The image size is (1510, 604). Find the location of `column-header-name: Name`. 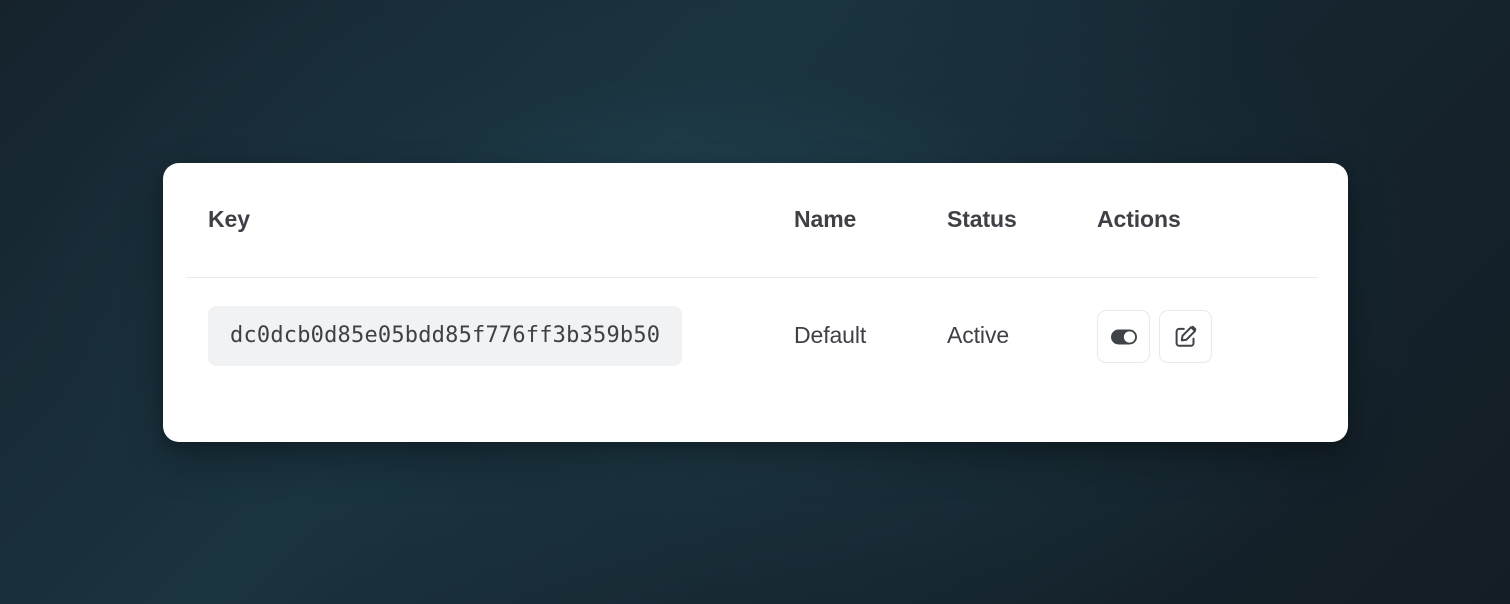

column-header-name: Name is located at coordinates (825, 219).